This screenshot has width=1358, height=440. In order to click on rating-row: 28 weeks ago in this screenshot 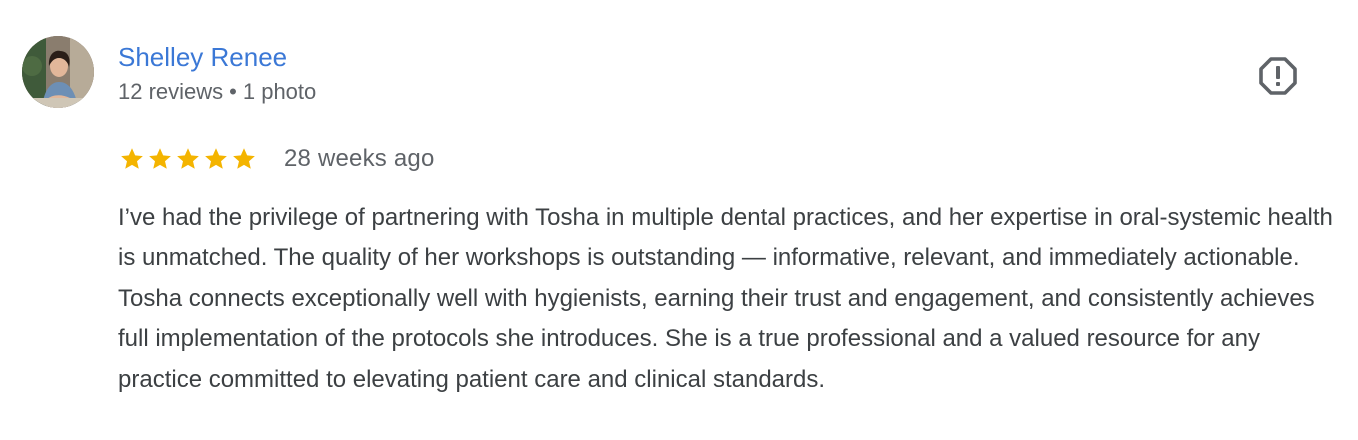, I will do `click(276, 159)`.